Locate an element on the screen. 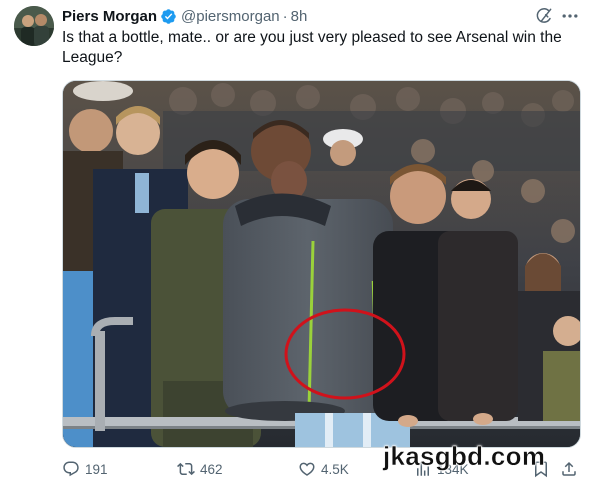  share-button is located at coordinates (571, 469).